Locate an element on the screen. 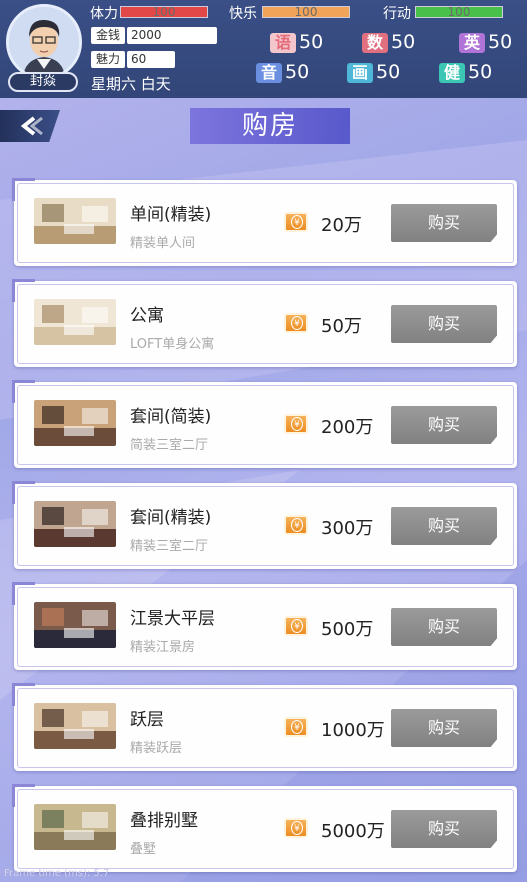 This screenshot has width=527, height=882. skill-english-icon: 英 is located at coordinates (472, 43).